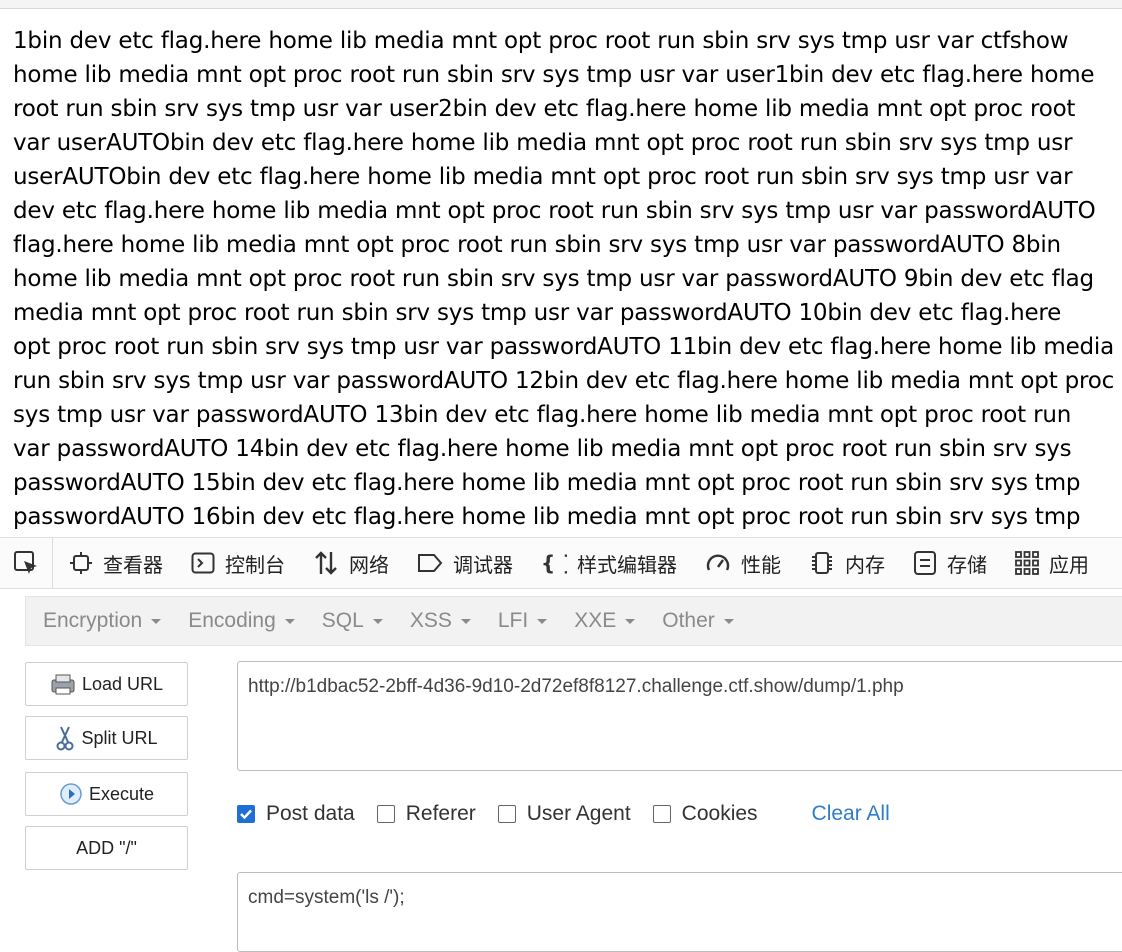  I want to click on tab-memory: 内存, so click(845, 563).